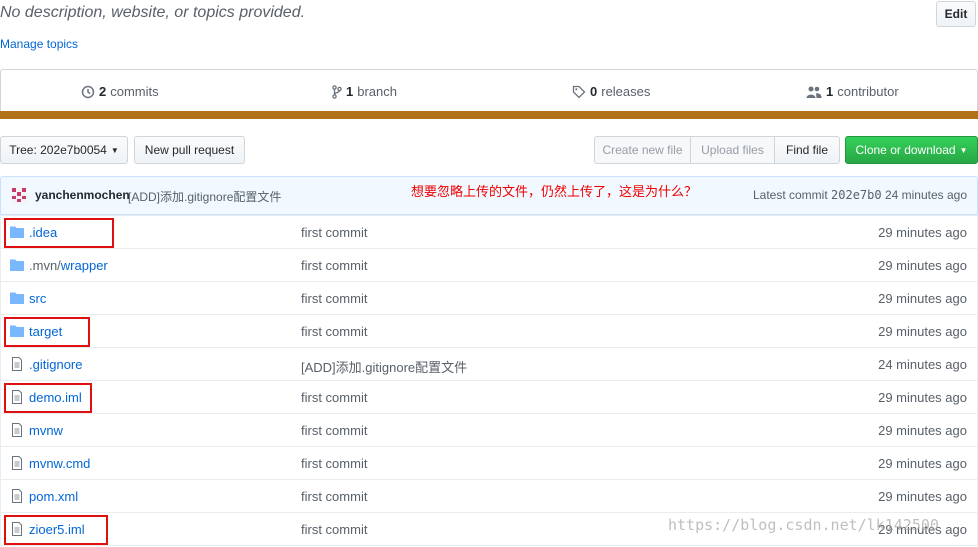 The width and height of the screenshot is (978, 547). Describe the element at coordinates (58, 150) in the screenshot. I see `branch-select-label: Tree: 202e7b0054` at that location.